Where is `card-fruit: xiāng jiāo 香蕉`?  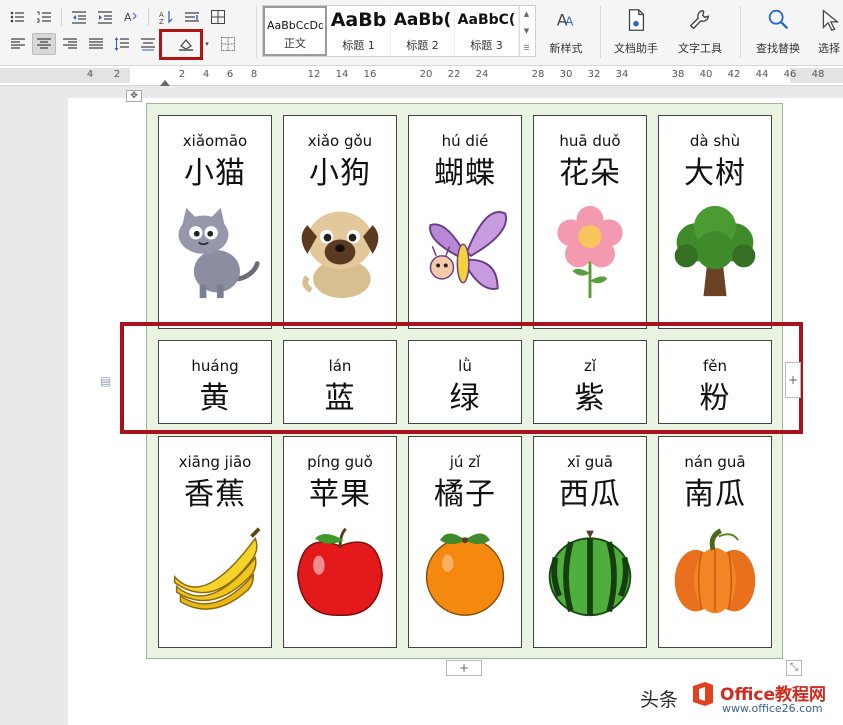
card-fruit: xiāng jiāo 香蕉 is located at coordinates (215, 542).